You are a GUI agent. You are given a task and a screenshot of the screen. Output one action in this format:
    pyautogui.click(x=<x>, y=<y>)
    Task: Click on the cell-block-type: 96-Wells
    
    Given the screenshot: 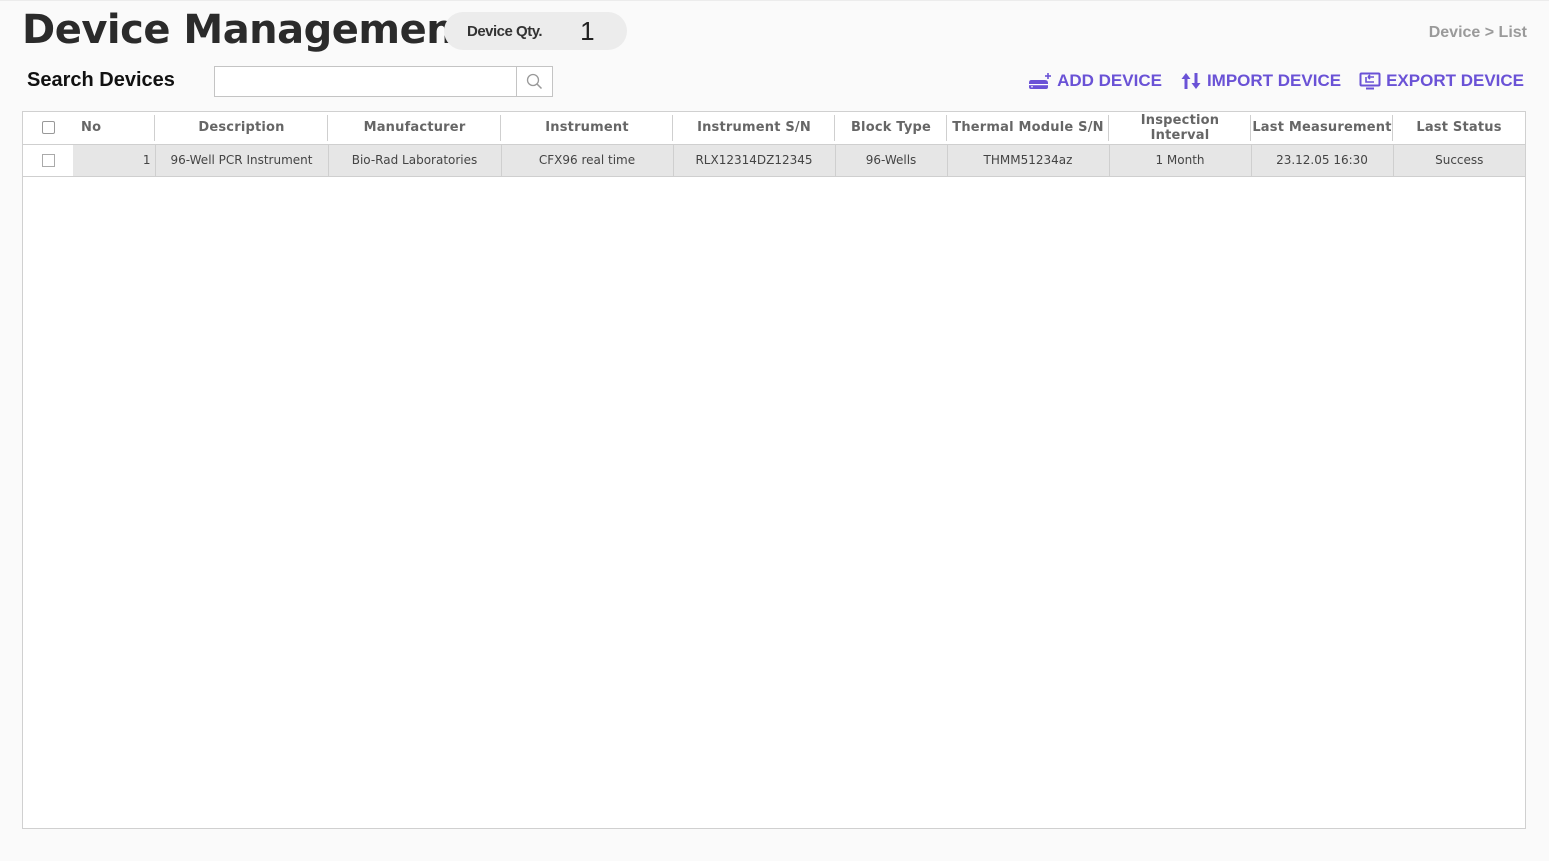 What is the action you would take?
    pyautogui.click(x=891, y=160)
    